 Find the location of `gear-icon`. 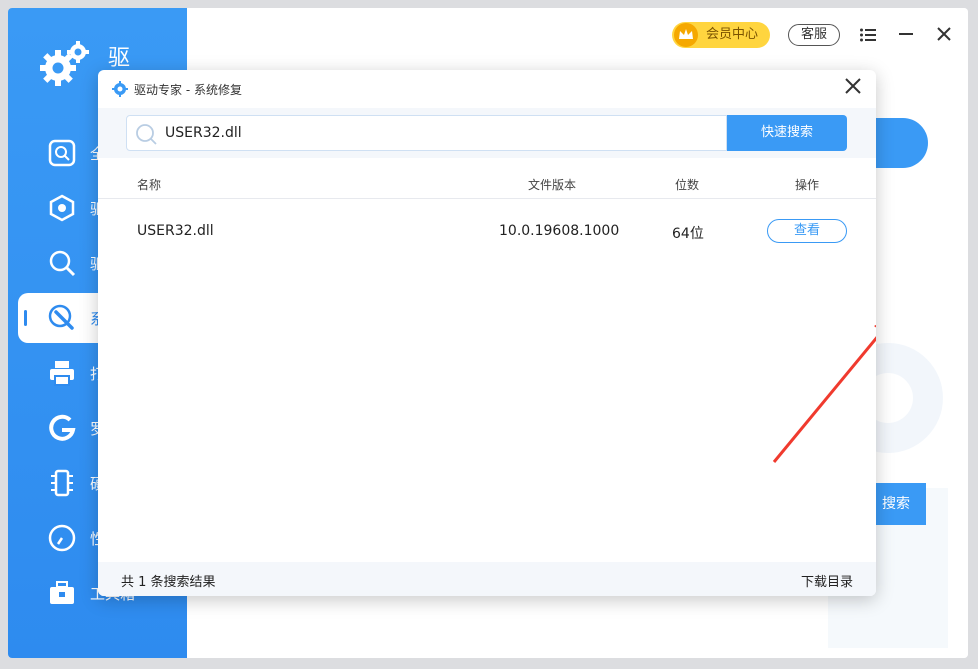

gear-icon is located at coordinates (120, 89).